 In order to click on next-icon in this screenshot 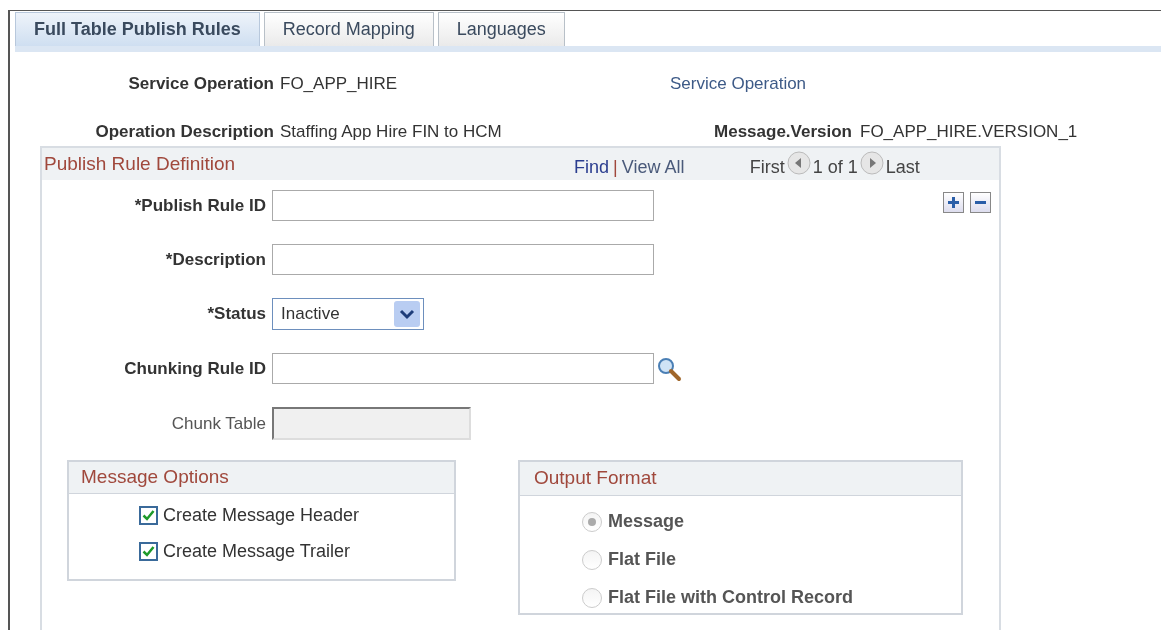, I will do `click(871, 163)`.